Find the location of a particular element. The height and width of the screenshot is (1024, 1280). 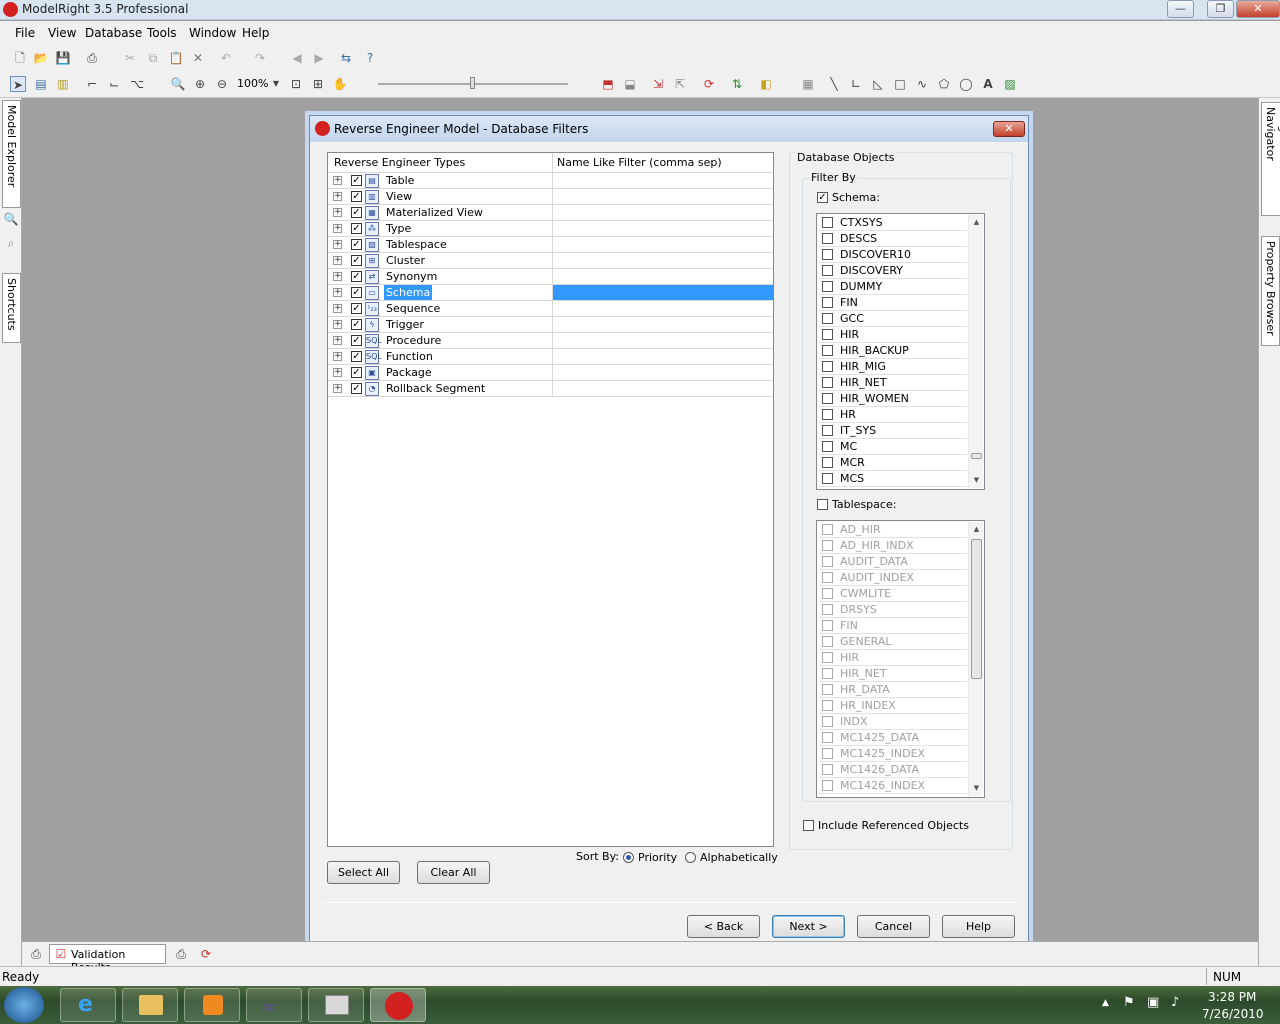

cancel-button: Cancel is located at coordinates (893, 926).